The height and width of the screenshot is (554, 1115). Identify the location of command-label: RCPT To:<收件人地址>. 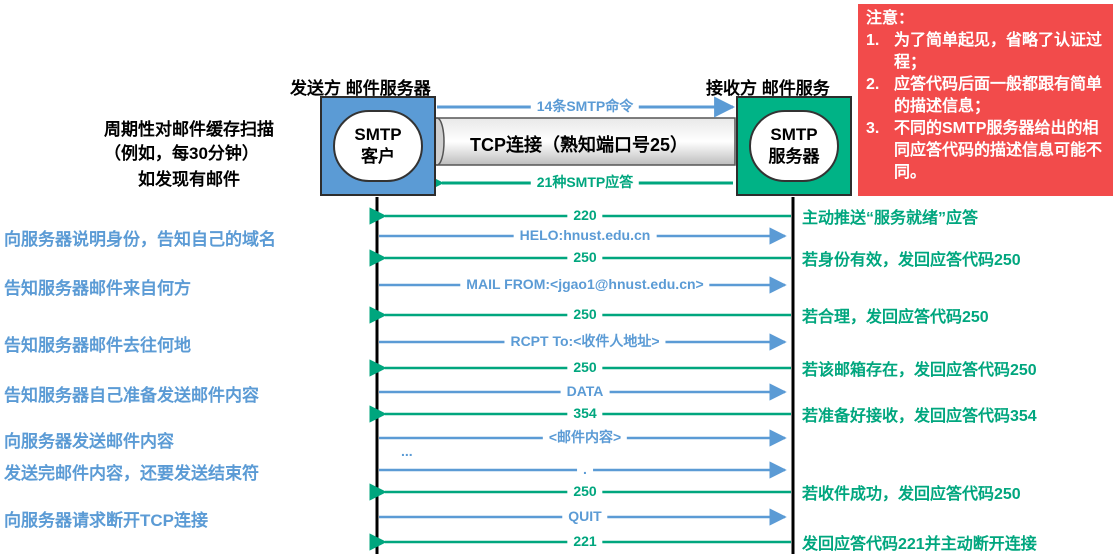
(585, 341).